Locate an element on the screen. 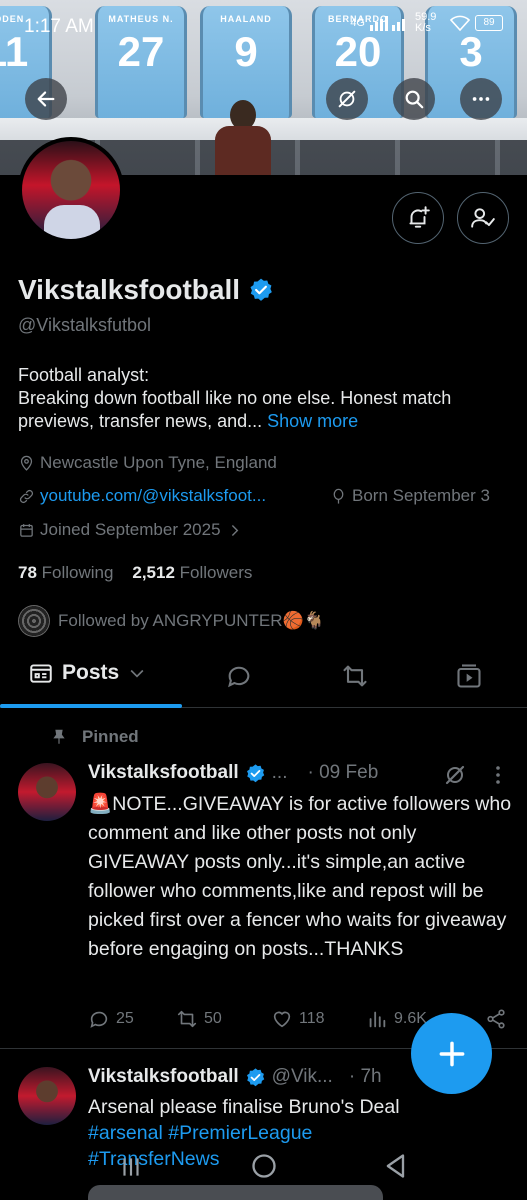 The width and height of the screenshot is (527, 1200). views-icon is located at coordinates (377, 1019).